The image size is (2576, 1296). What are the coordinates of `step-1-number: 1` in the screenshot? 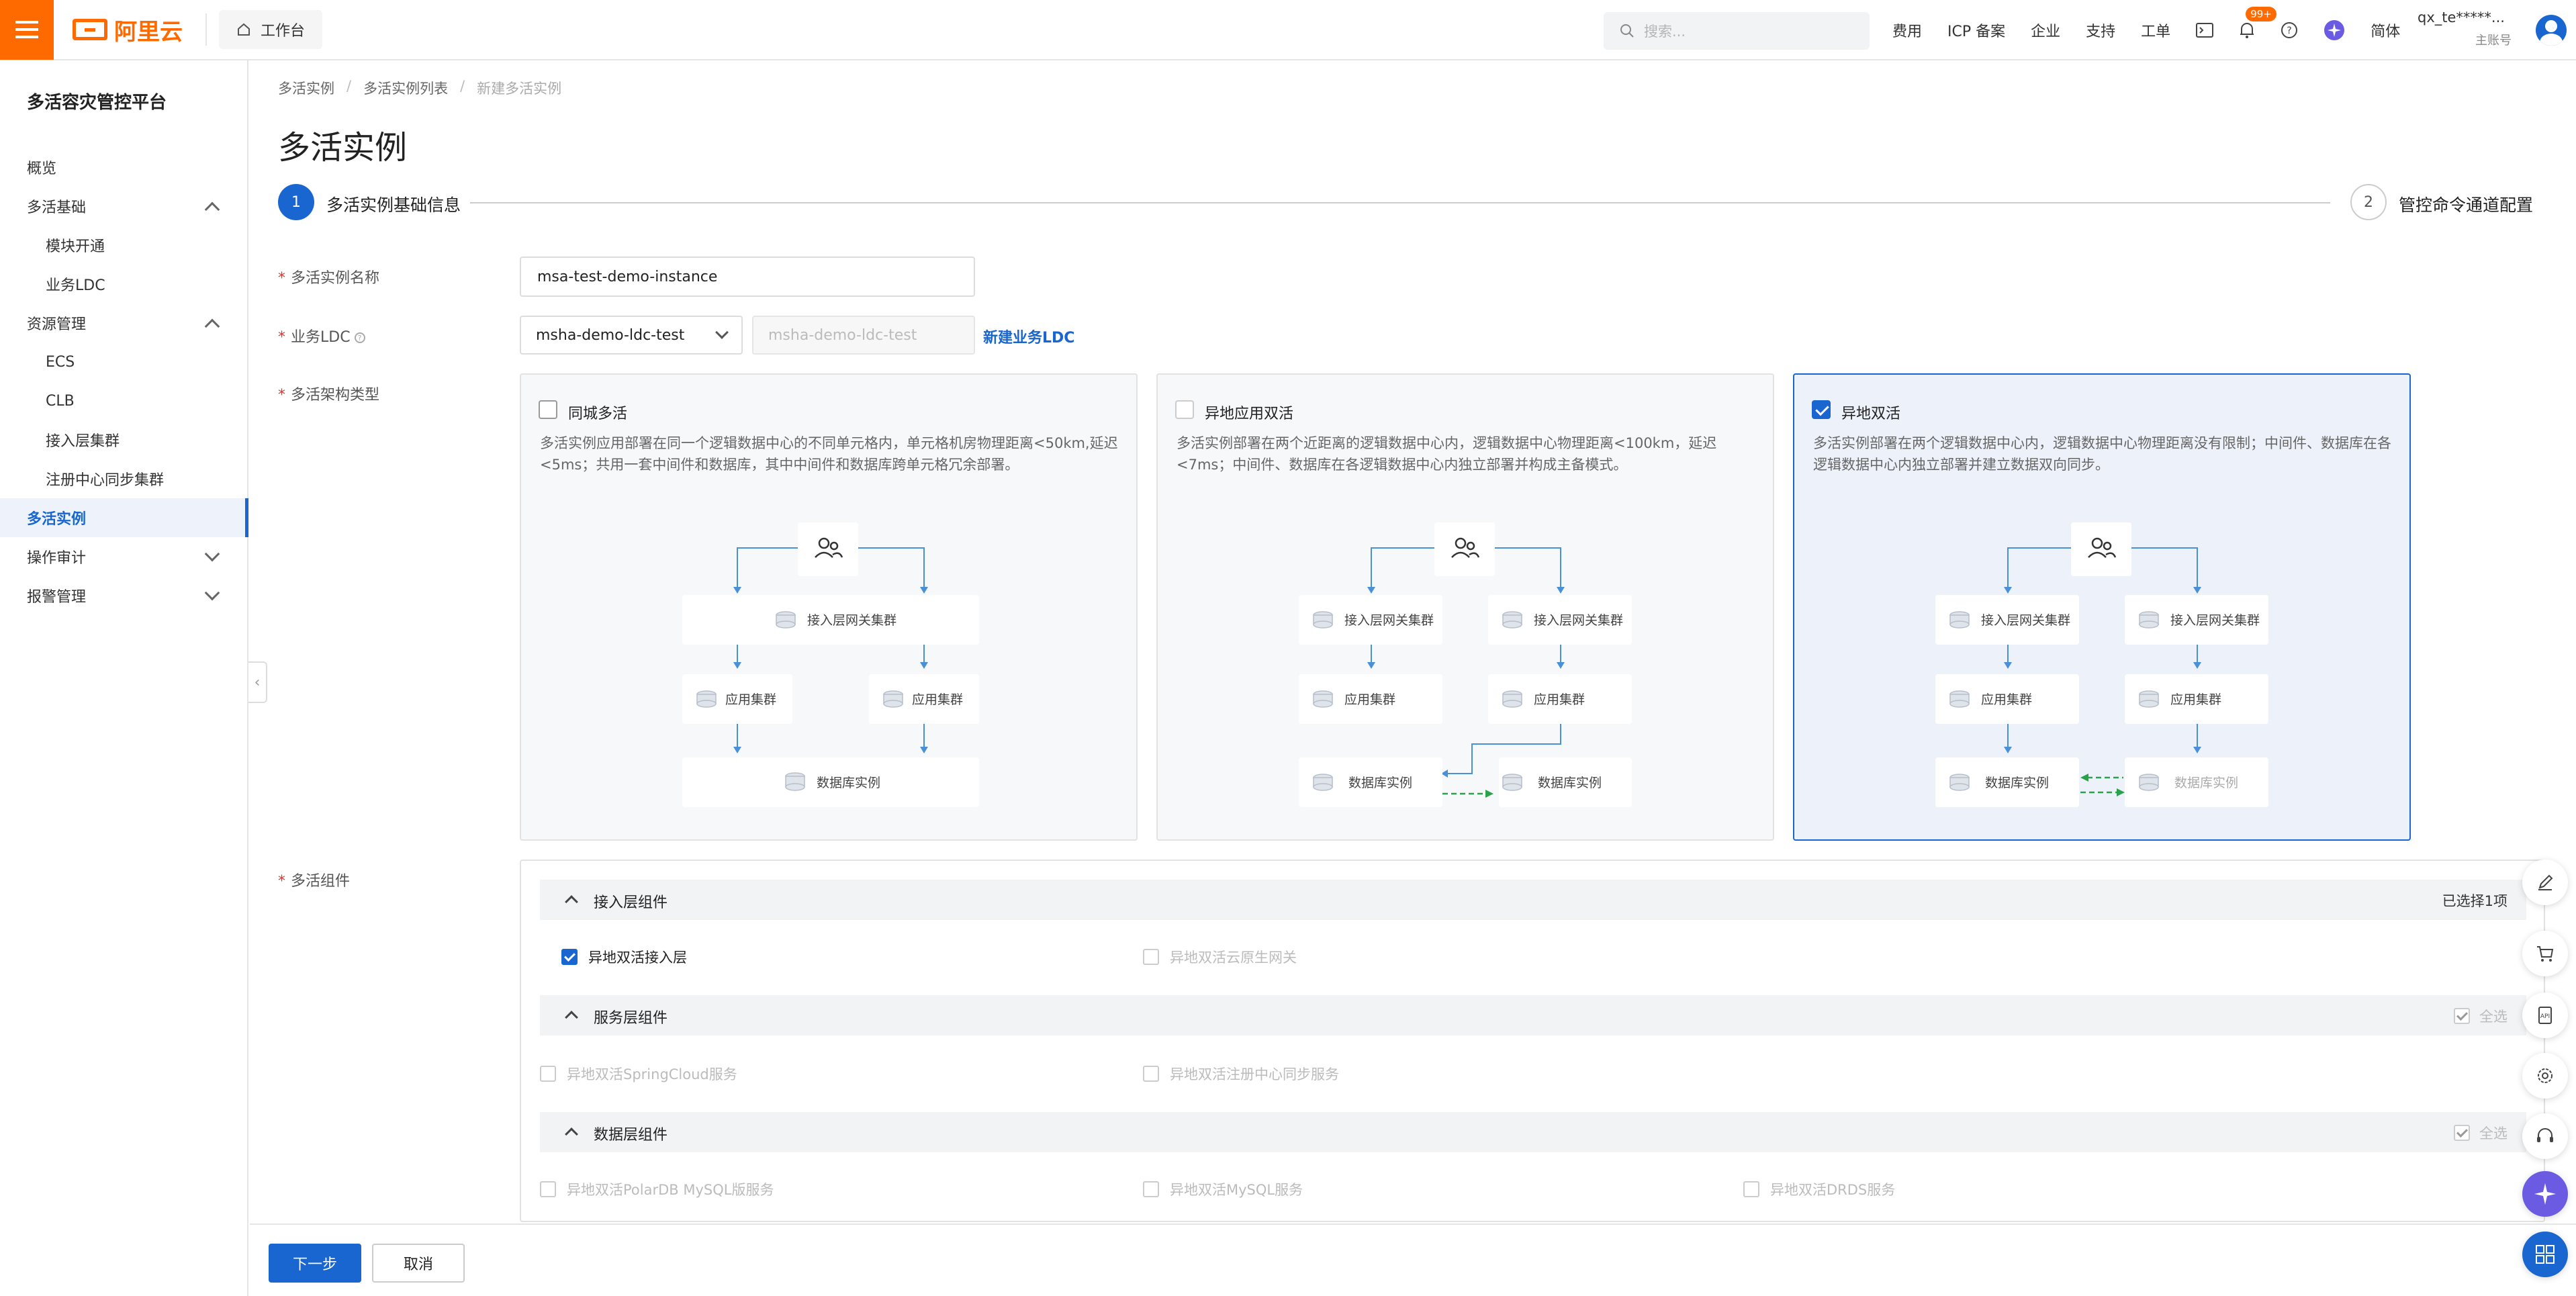 It's located at (296, 202).